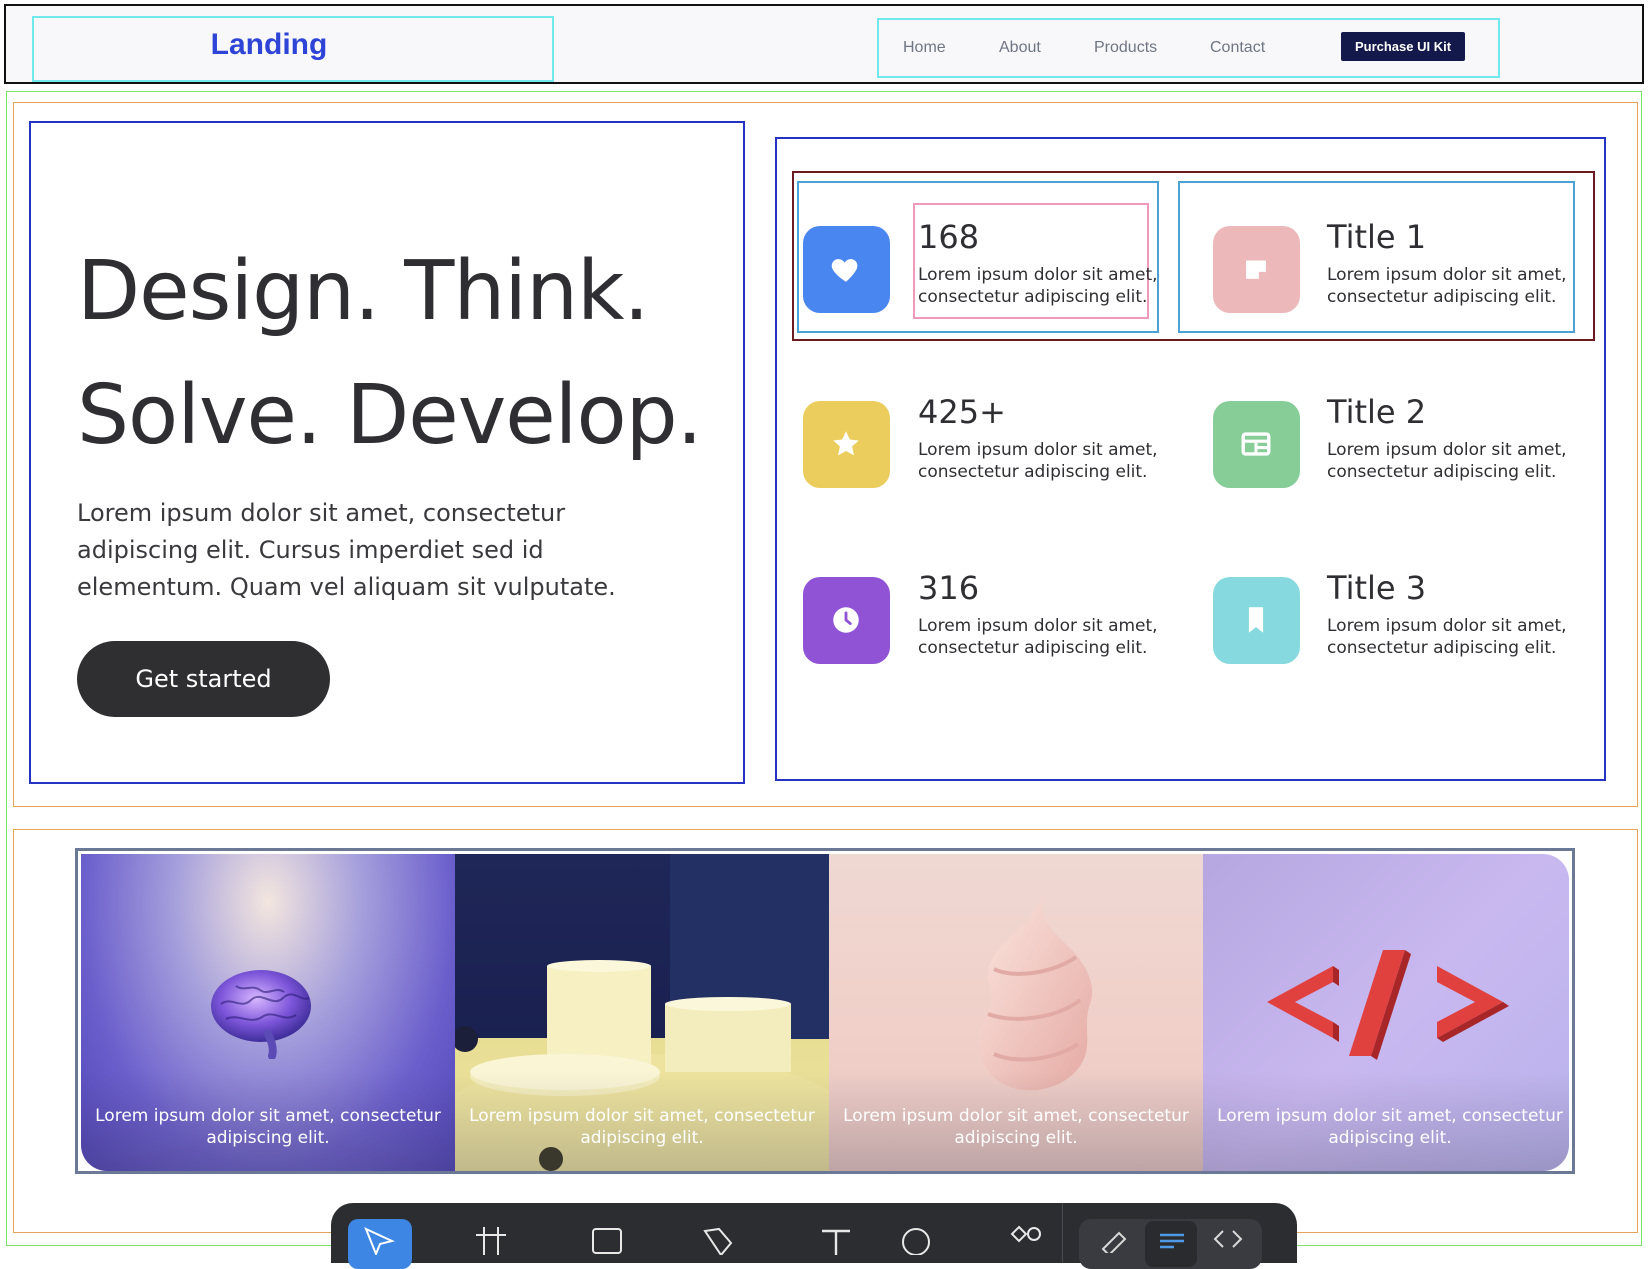 The height and width of the screenshot is (1269, 1648). I want to click on nav-link-about: About, so click(1020, 48).